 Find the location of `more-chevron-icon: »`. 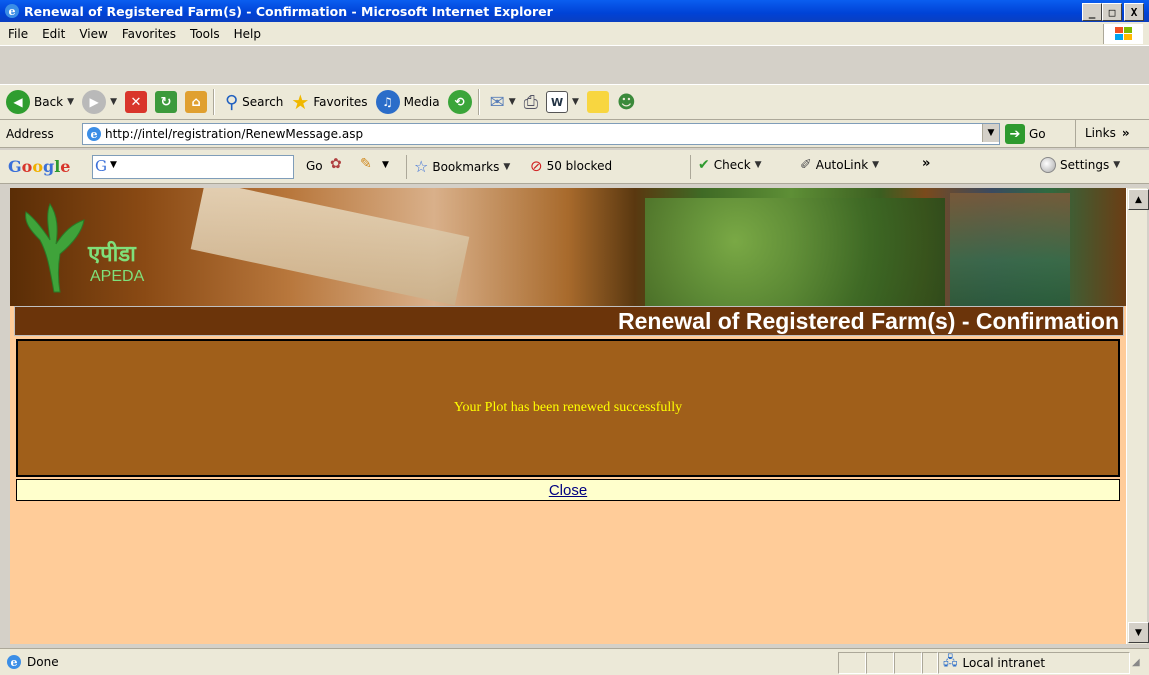

more-chevron-icon: » is located at coordinates (926, 163).